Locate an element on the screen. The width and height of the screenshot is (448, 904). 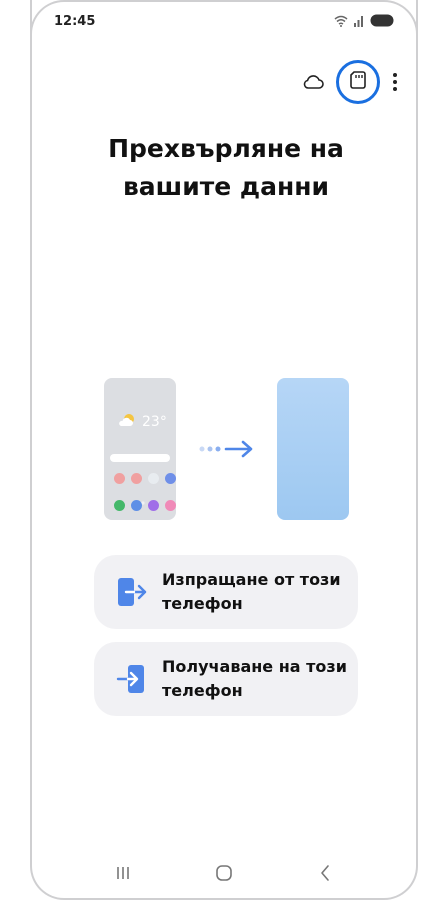
battery-icon is located at coordinates (382, 21).